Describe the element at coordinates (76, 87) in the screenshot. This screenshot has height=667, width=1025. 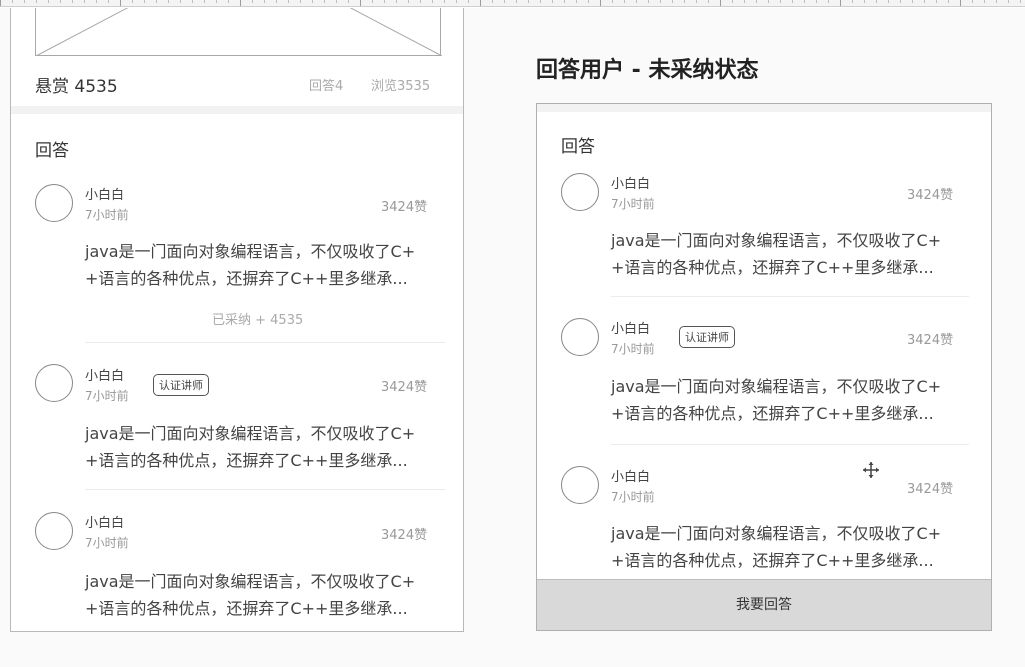
I see `bounty-amount: 悬赏 4535` at that location.